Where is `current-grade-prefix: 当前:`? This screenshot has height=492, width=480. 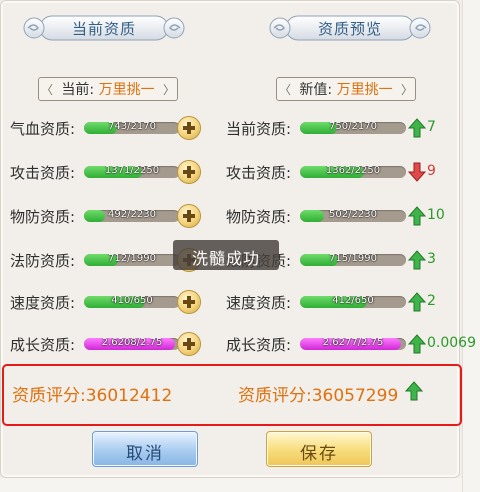
current-grade-prefix: 当前: is located at coordinates (78, 90).